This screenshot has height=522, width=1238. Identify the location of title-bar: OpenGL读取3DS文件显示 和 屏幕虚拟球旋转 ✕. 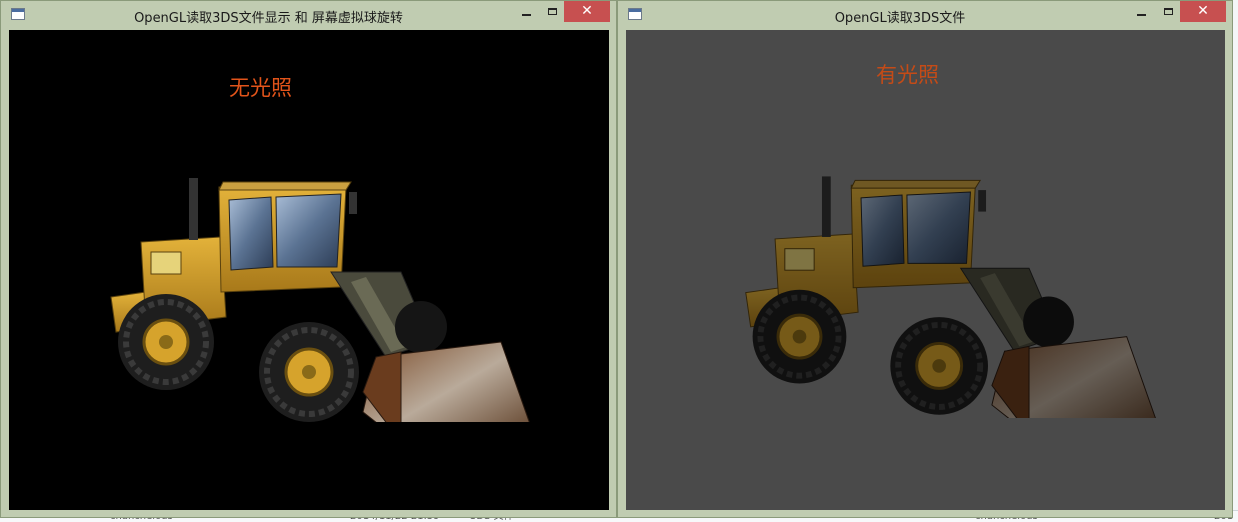
(308, 15).